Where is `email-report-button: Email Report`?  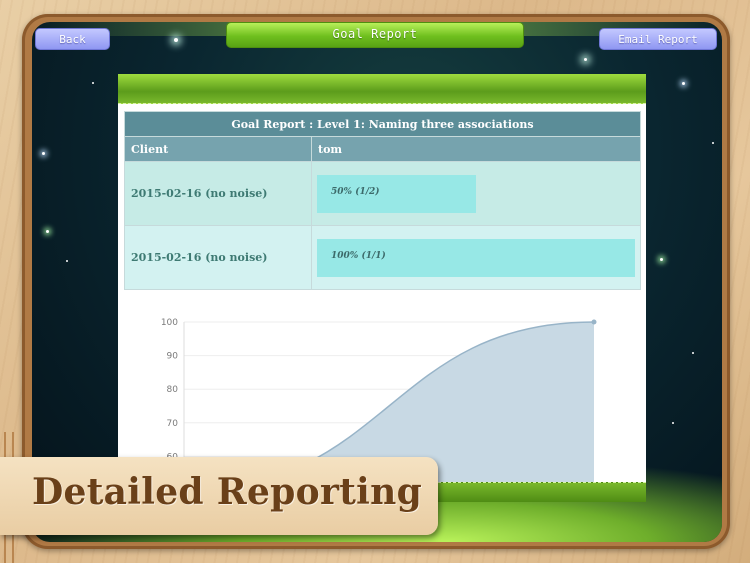
email-report-button: Email Report is located at coordinates (658, 39).